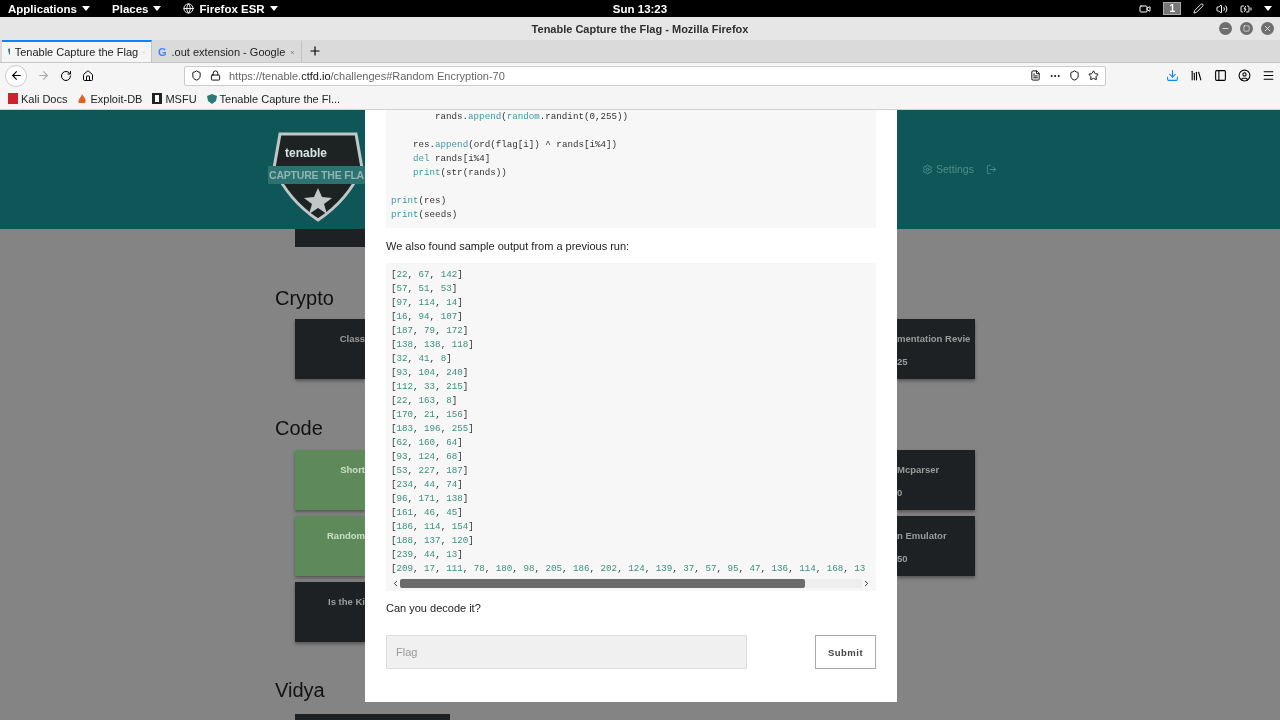 Image resolution: width=1280 pixels, height=720 pixels. What do you see at coordinates (927, 169) in the screenshot?
I see `gear-icon` at bounding box center [927, 169].